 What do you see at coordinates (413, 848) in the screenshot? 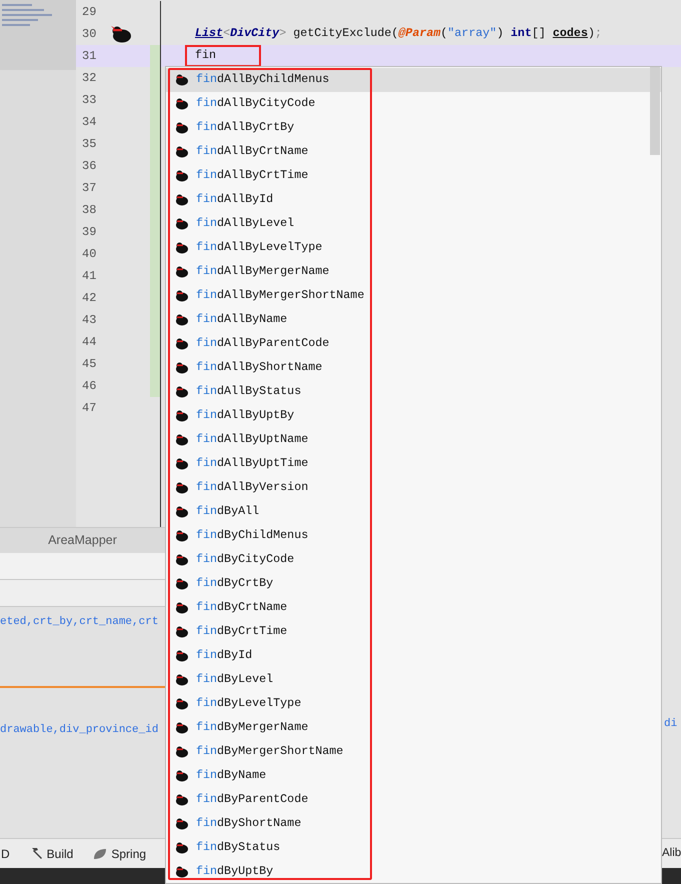
I see `completion-item: findByStatus` at bounding box center [413, 848].